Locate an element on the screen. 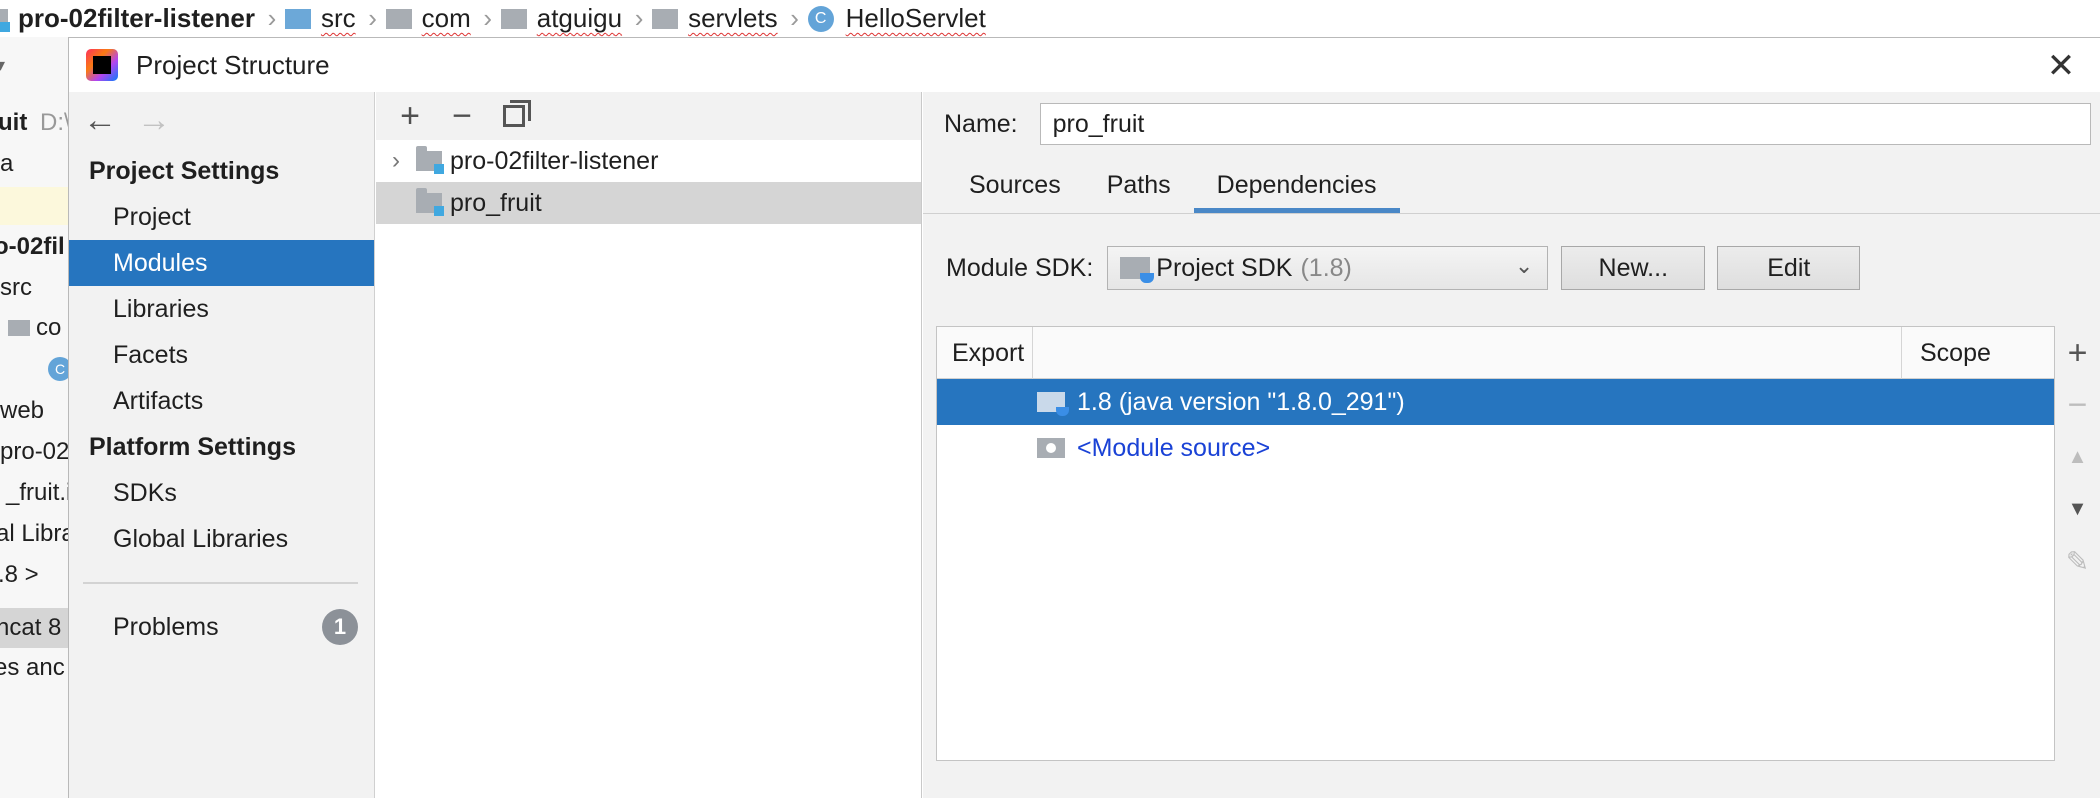 The image size is (2100, 798). edit-sdk-button: Edit is located at coordinates (1789, 268).